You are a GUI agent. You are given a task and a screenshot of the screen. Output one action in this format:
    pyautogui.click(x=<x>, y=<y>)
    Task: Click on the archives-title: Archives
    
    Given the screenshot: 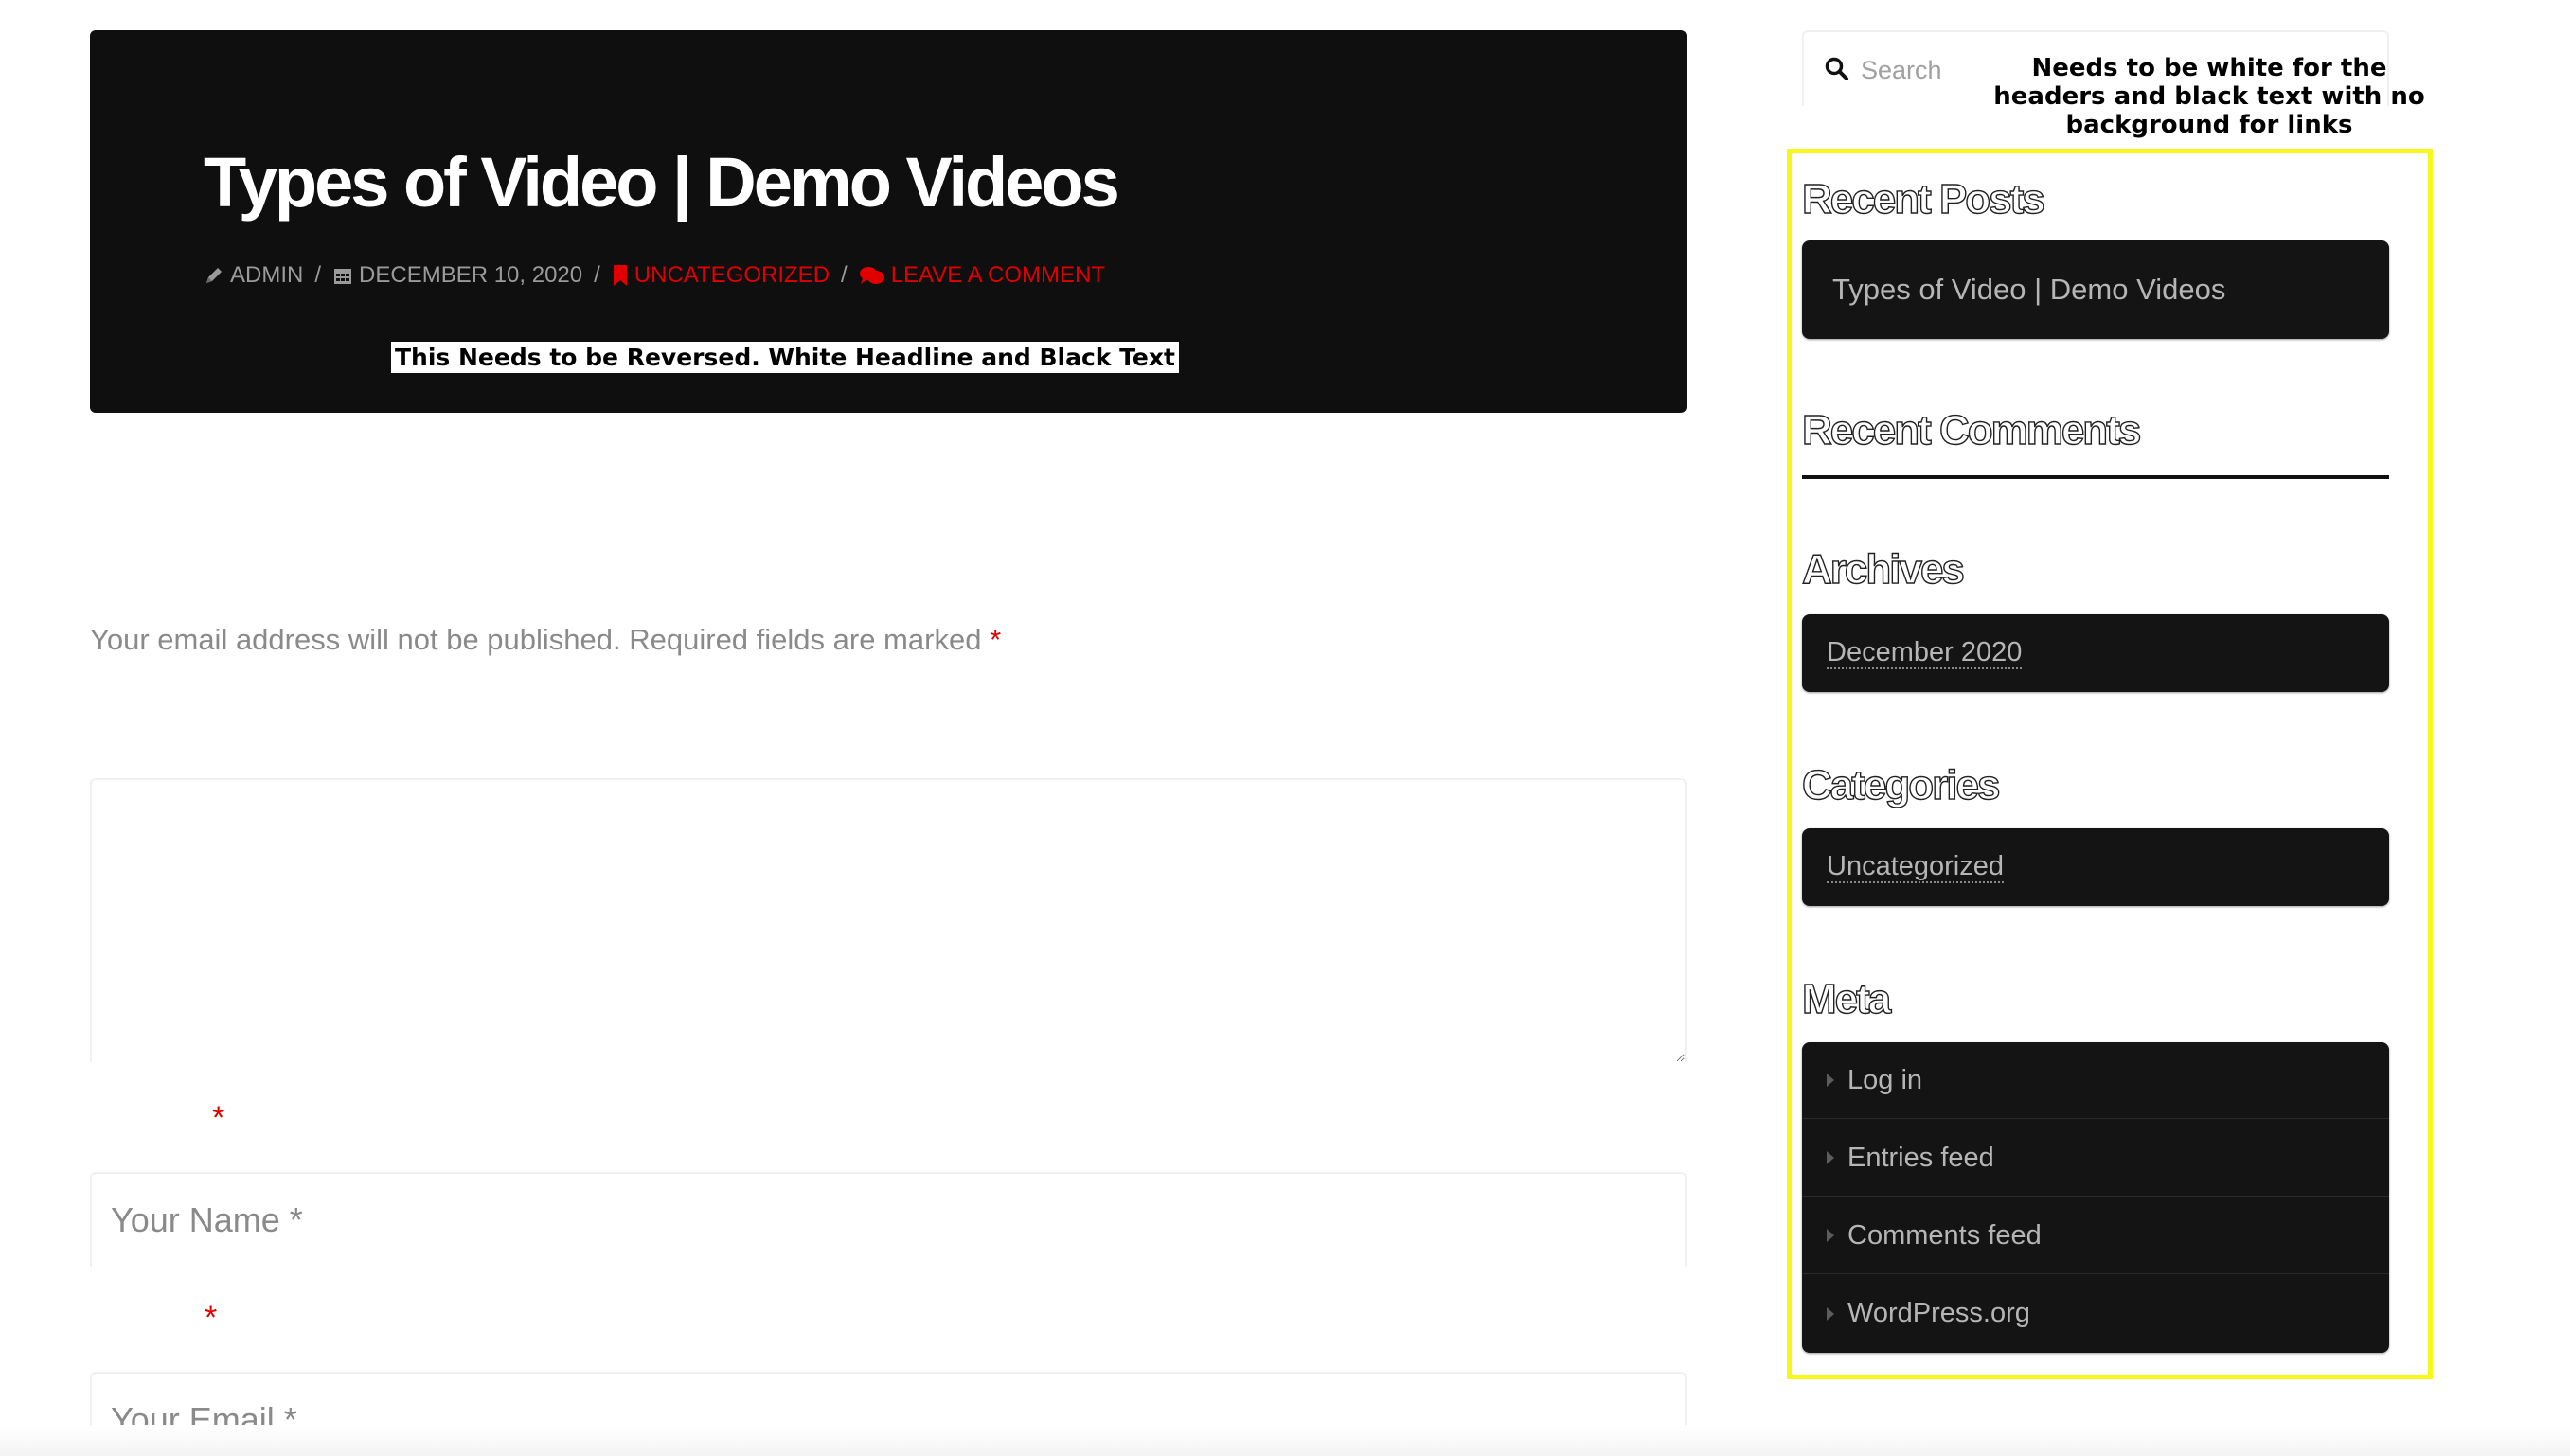 What is the action you would take?
    pyautogui.click(x=1883, y=569)
    